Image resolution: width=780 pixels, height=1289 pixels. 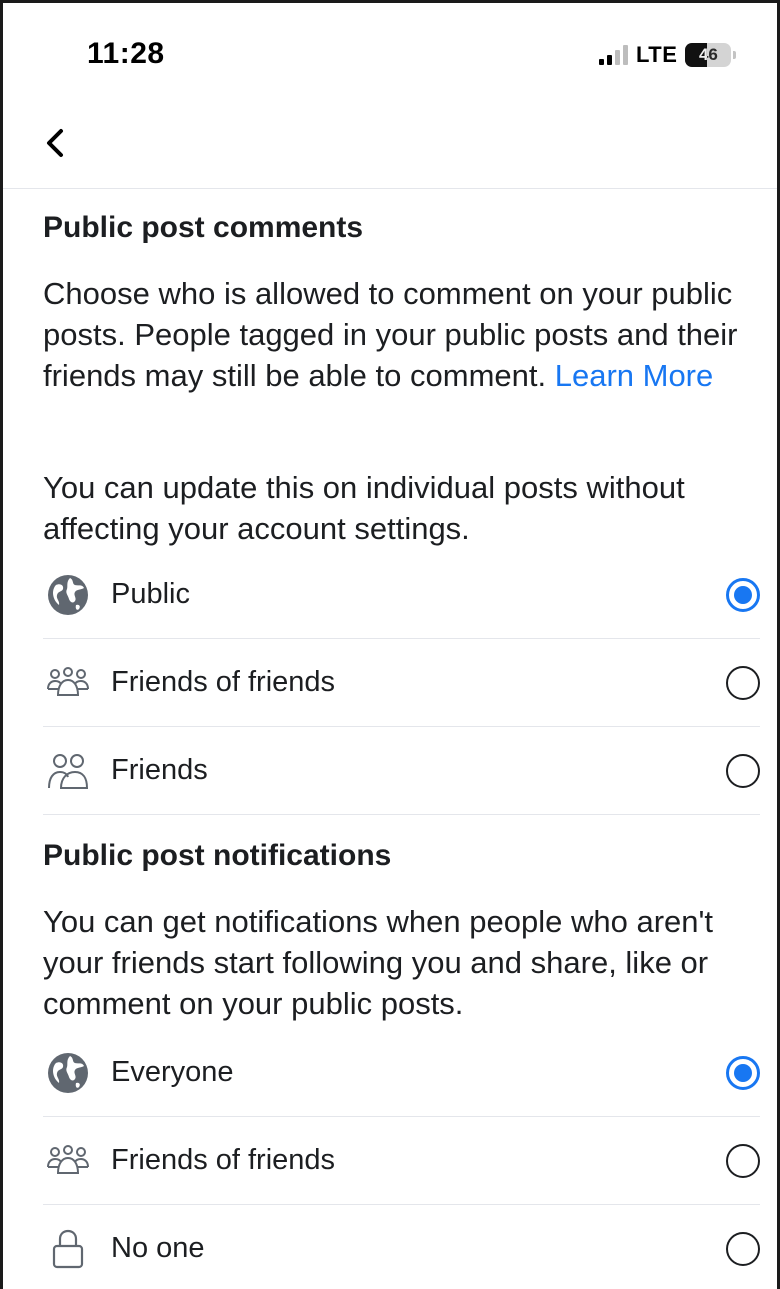 What do you see at coordinates (158, 1248) in the screenshot?
I see `option-label: No one` at bounding box center [158, 1248].